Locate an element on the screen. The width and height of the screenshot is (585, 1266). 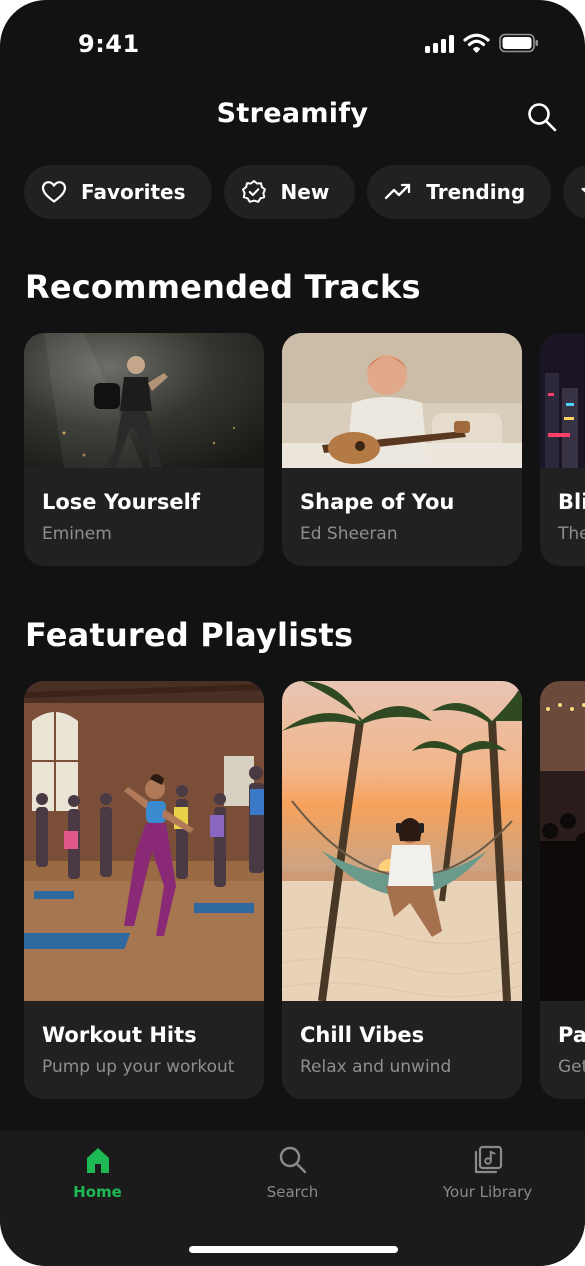
track-card: Lose Yourself Eminem is located at coordinates (144, 449).